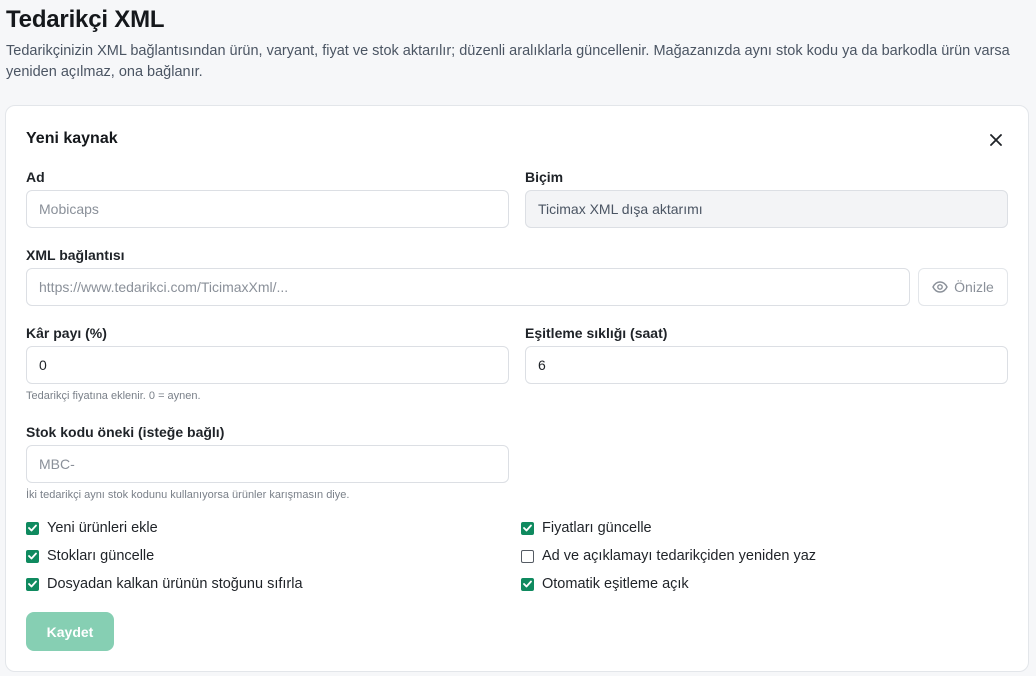 The height and width of the screenshot is (676, 1036). I want to click on name-input, so click(267, 209).